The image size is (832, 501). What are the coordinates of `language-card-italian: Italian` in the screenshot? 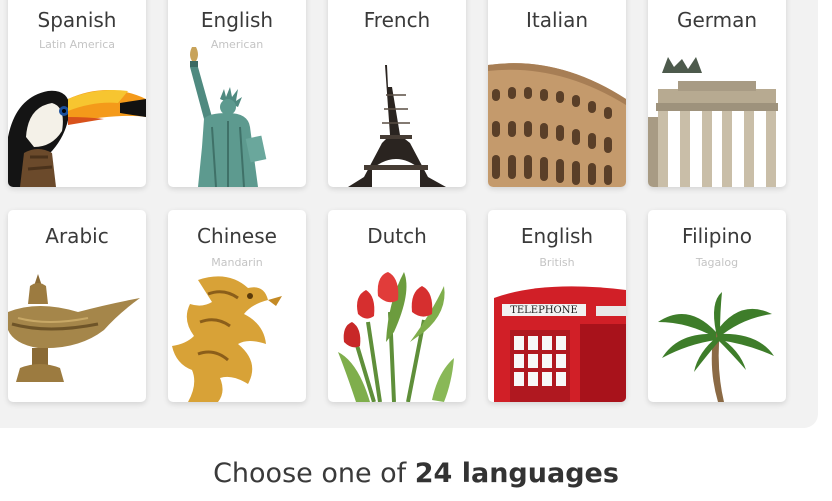 It's located at (557, 93).